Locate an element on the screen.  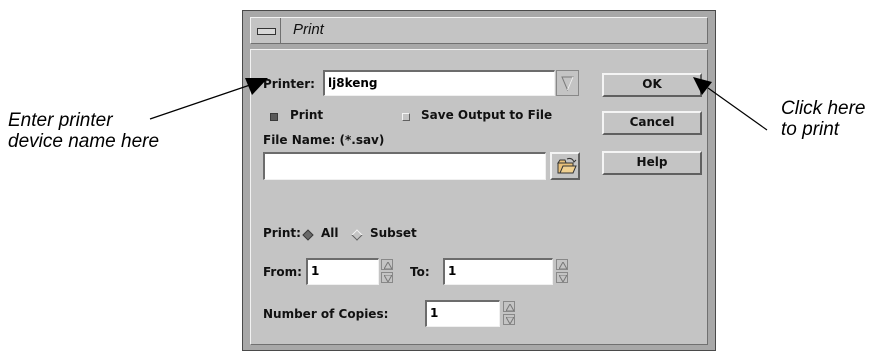
callout-arrow-right is located at coordinates (730, 104).